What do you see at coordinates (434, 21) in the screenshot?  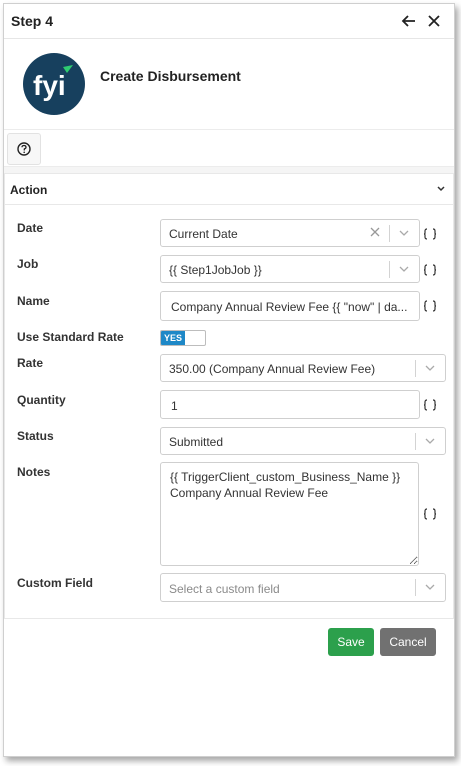 I see `close-icon` at bounding box center [434, 21].